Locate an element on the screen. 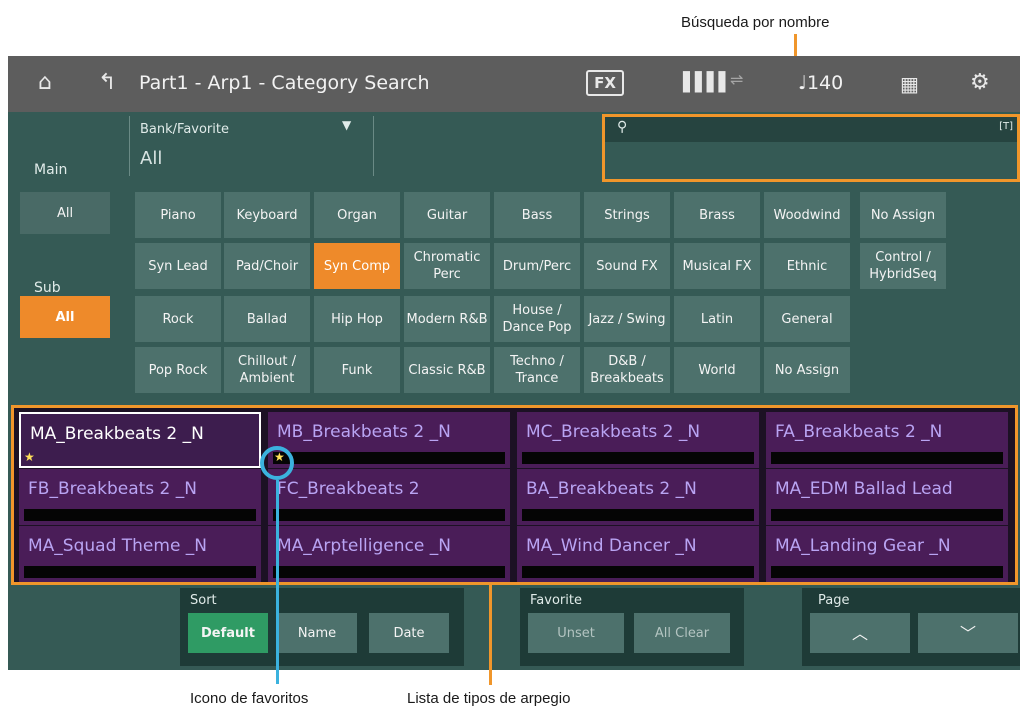  main-category-guitar: Guitar is located at coordinates (447, 215).